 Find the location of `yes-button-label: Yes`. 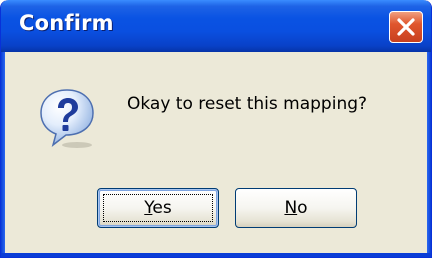

yes-button-label: Yes is located at coordinates (158, 208).